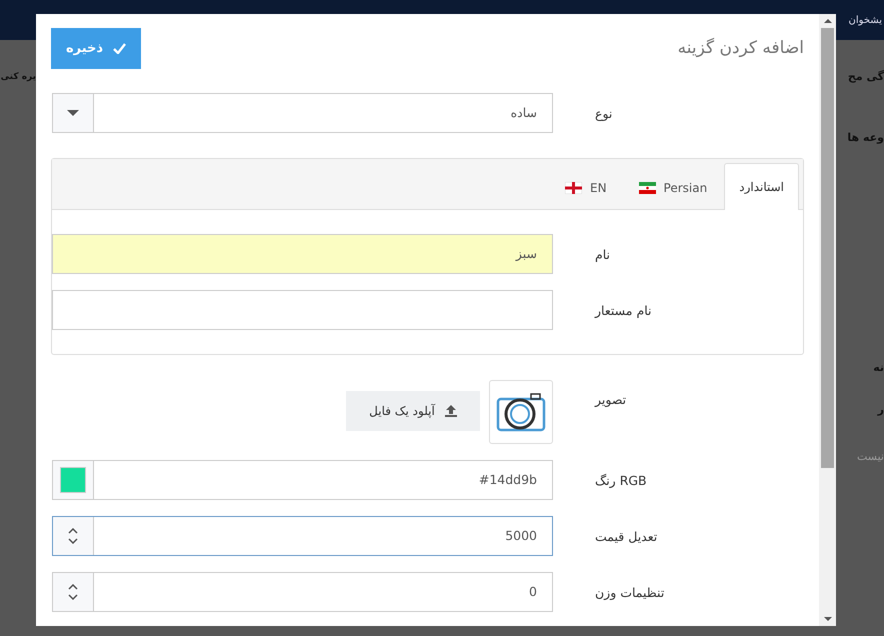  I want to click on camera-icon, so click(521, 412).